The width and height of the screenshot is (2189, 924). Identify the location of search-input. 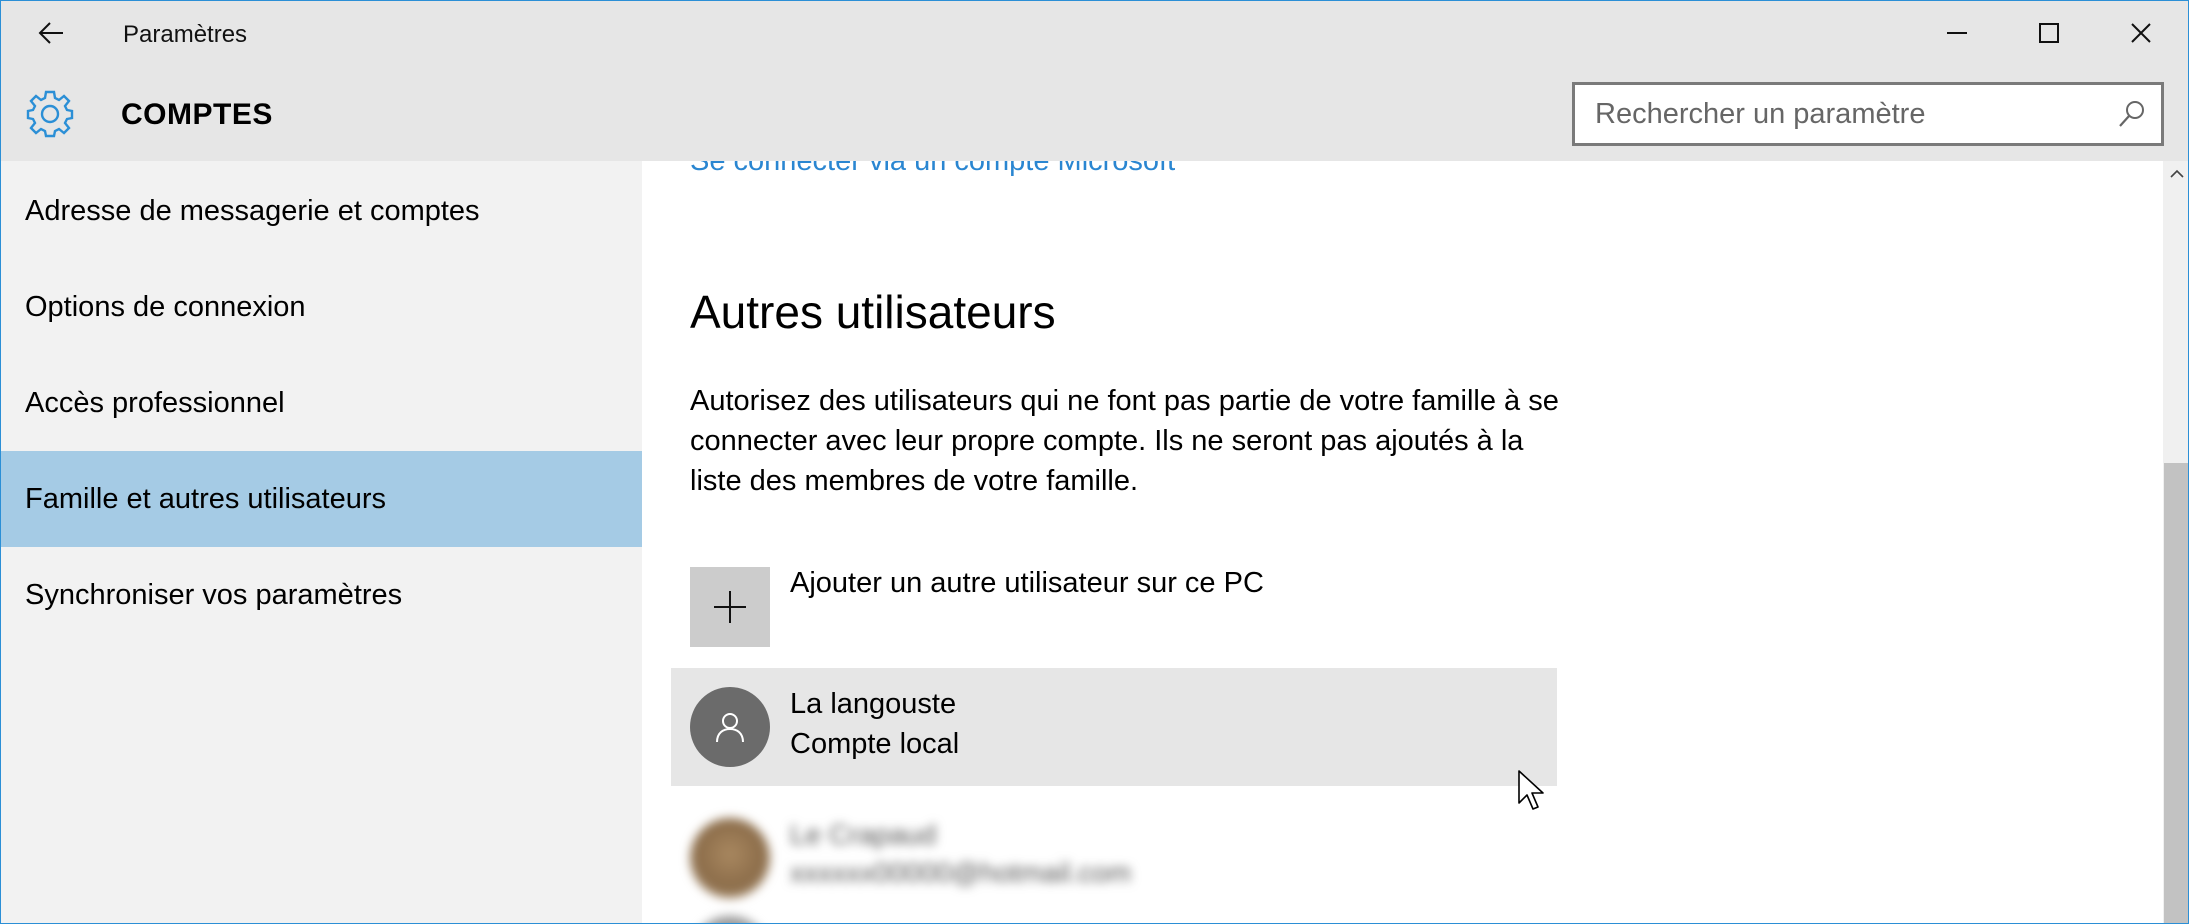
(1855, 114).